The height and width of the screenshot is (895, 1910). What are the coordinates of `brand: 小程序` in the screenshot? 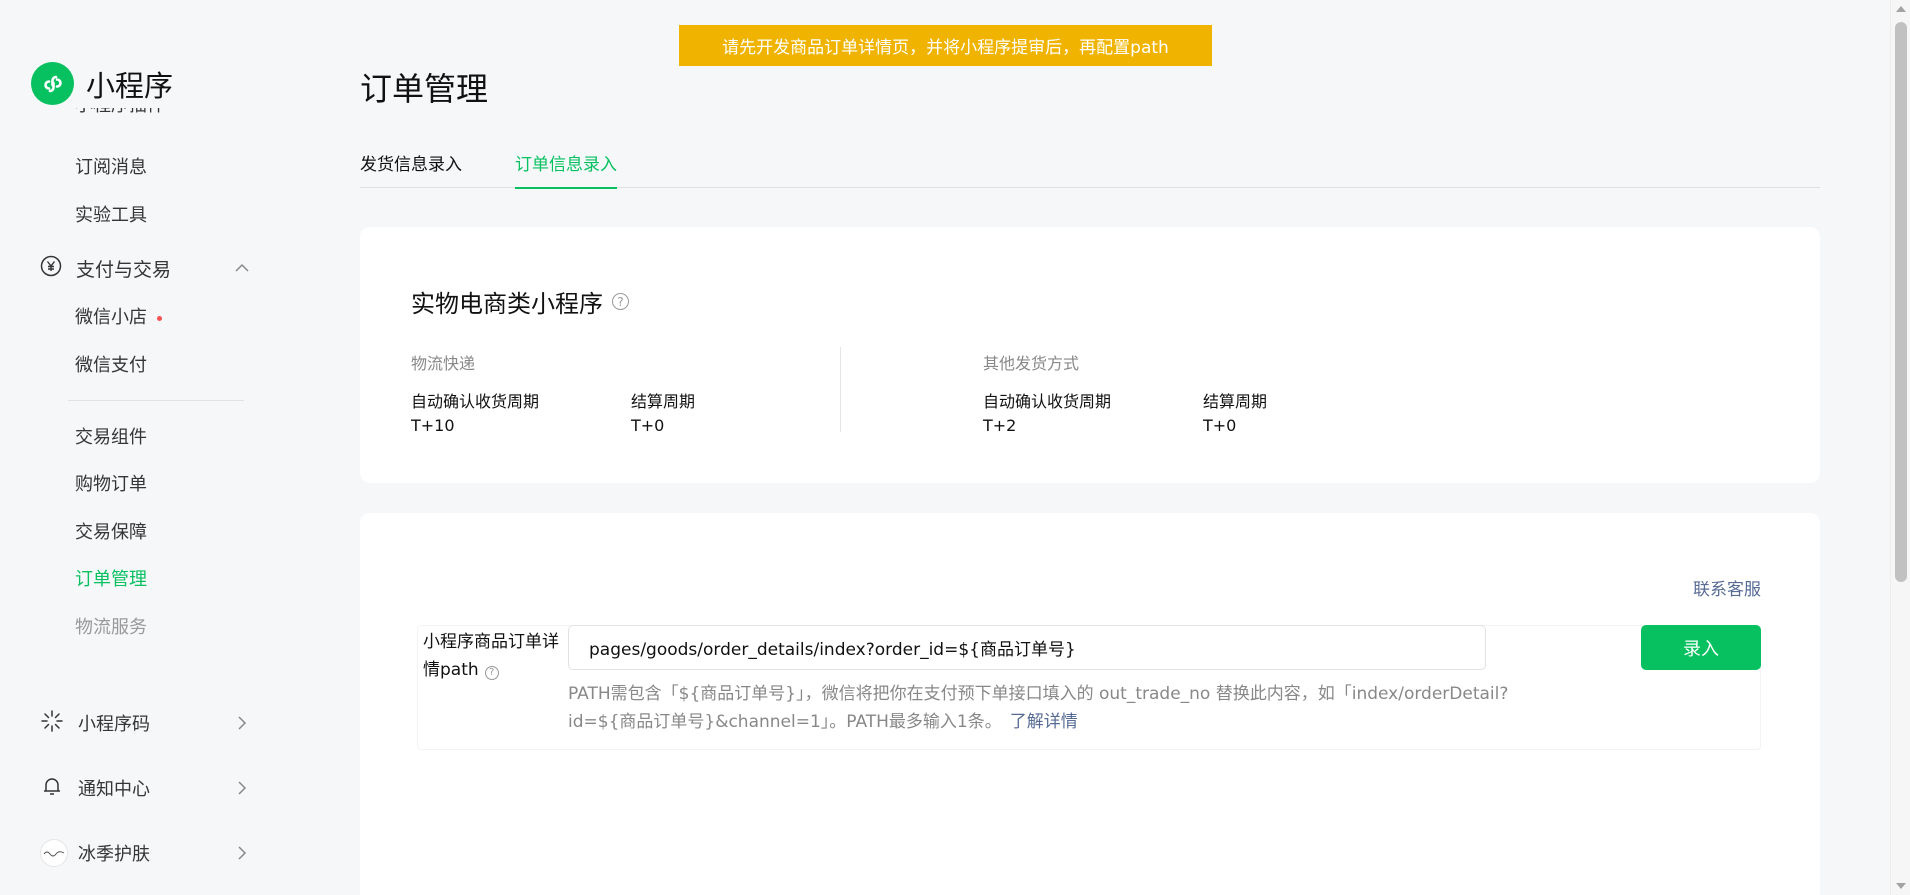 It's located at (102, 83).